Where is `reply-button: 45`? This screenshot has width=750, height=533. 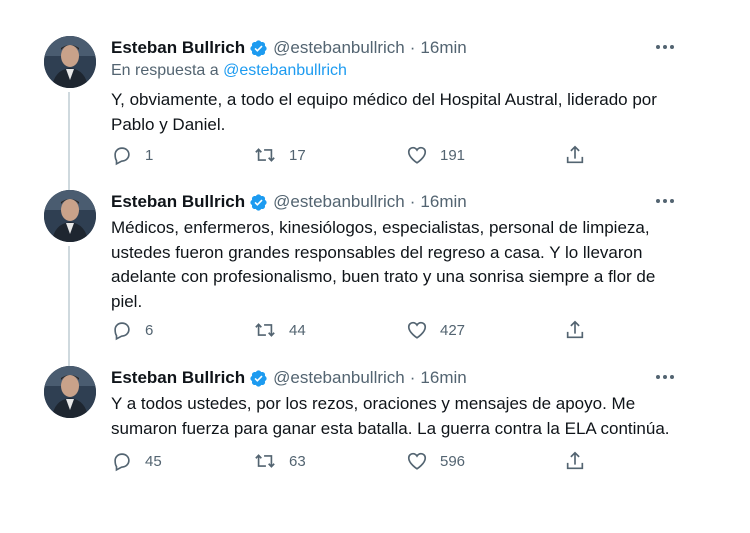 reply-button: 45 is located at coordinates (136, 461).